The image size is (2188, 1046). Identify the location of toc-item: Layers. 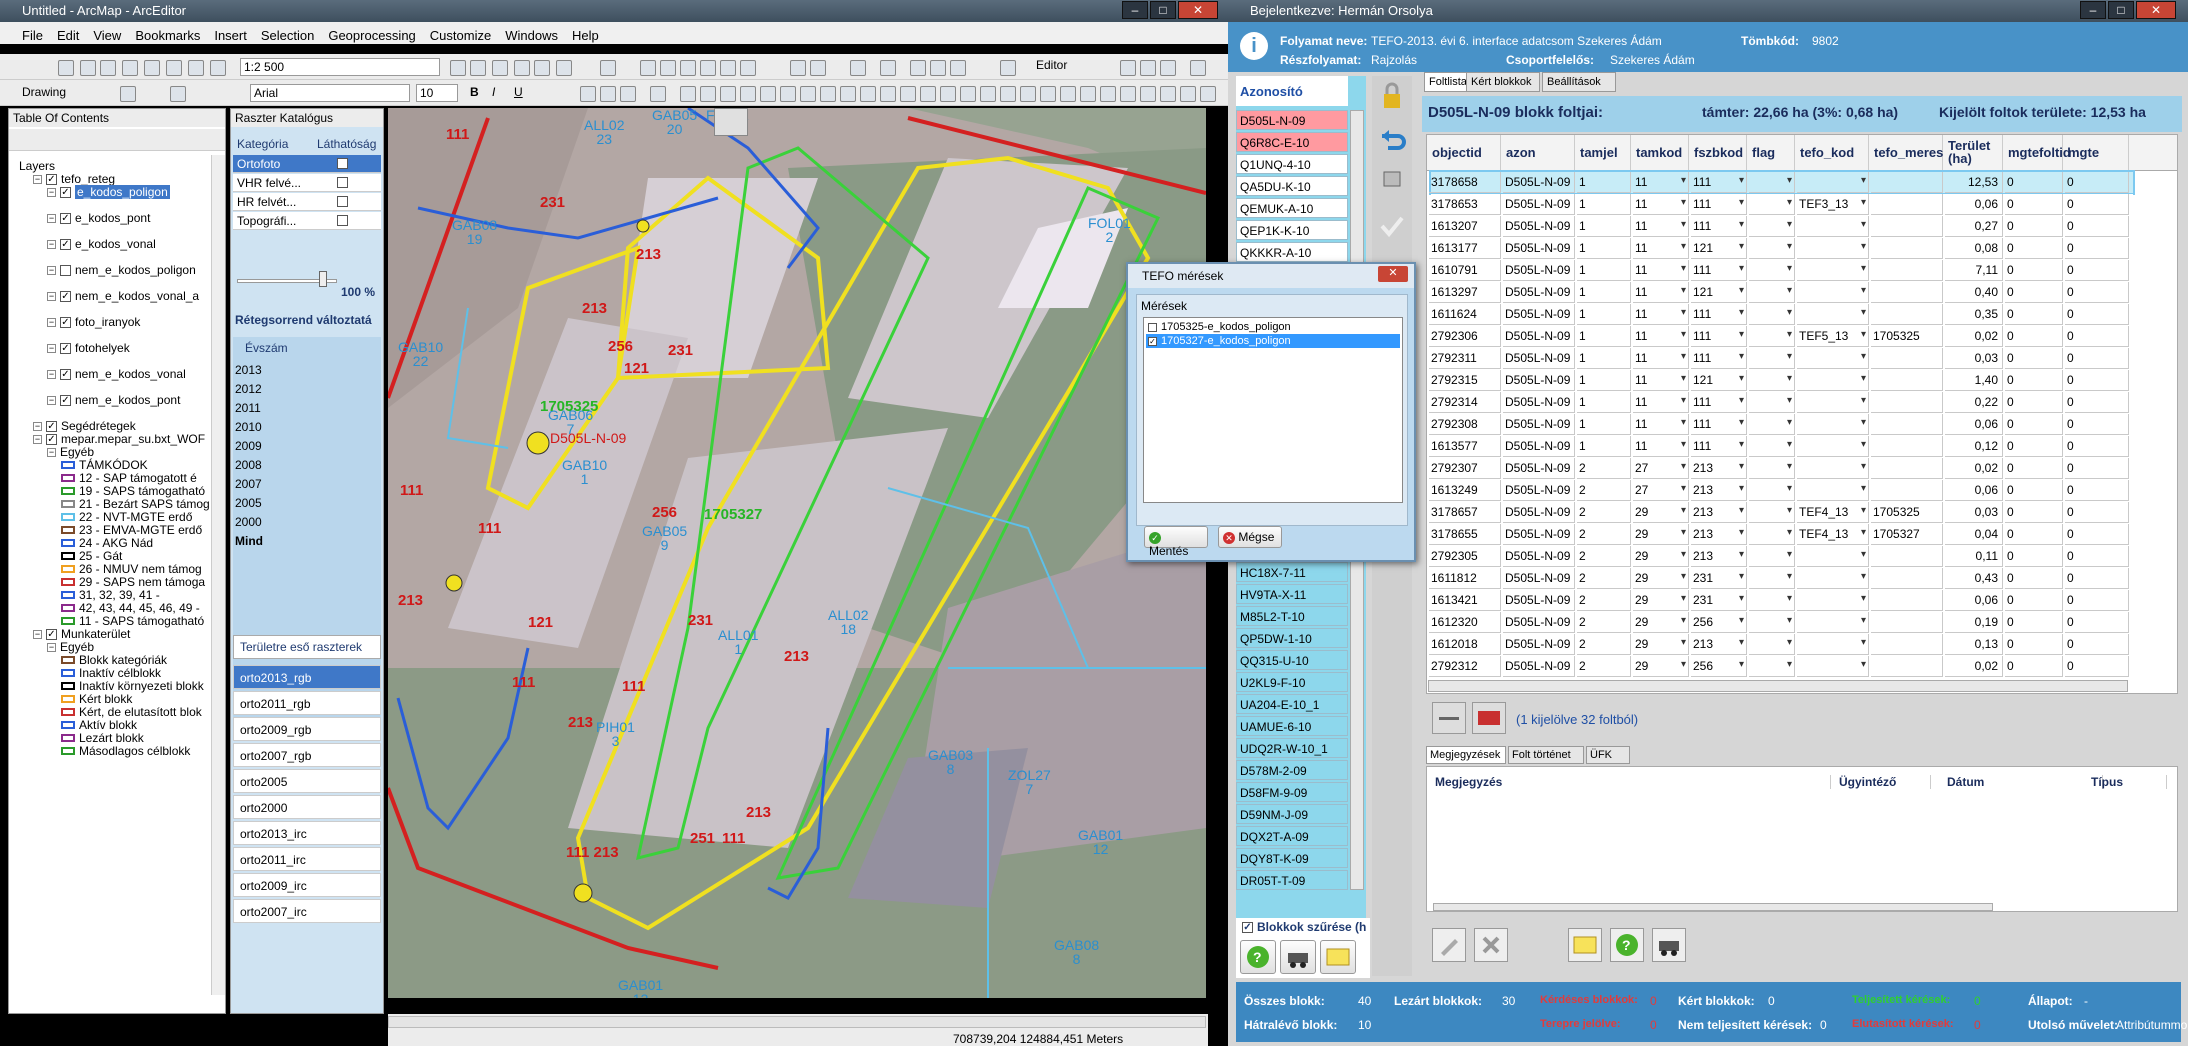
(37, 166).